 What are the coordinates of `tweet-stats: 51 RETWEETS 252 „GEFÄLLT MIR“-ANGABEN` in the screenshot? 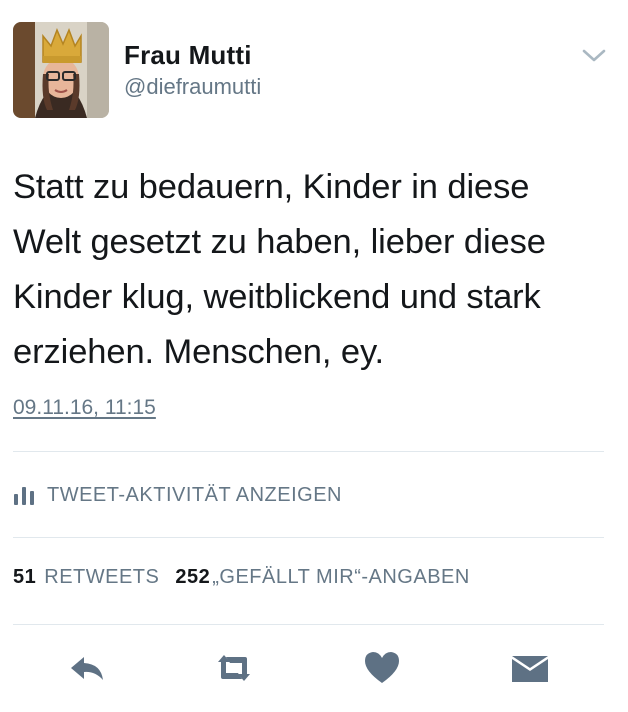 It's located at (241, 577).